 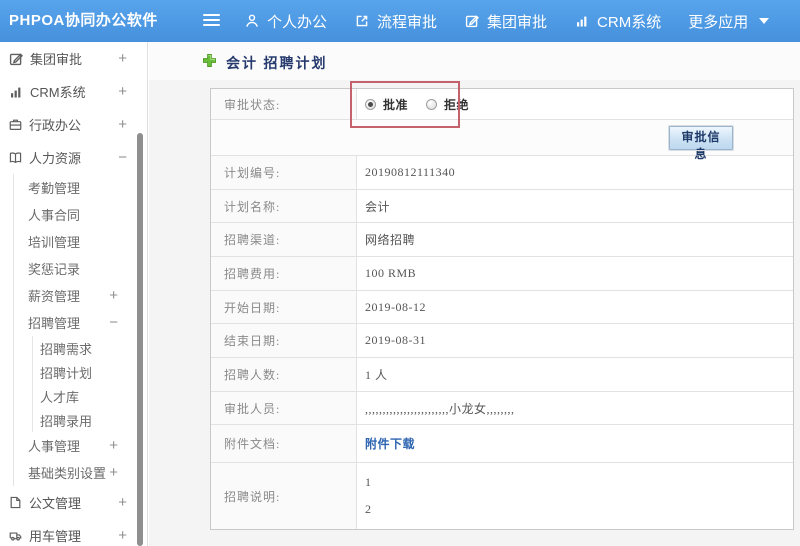 I want to click on topnav-label: 个人办公, so click(x=297, y=22).